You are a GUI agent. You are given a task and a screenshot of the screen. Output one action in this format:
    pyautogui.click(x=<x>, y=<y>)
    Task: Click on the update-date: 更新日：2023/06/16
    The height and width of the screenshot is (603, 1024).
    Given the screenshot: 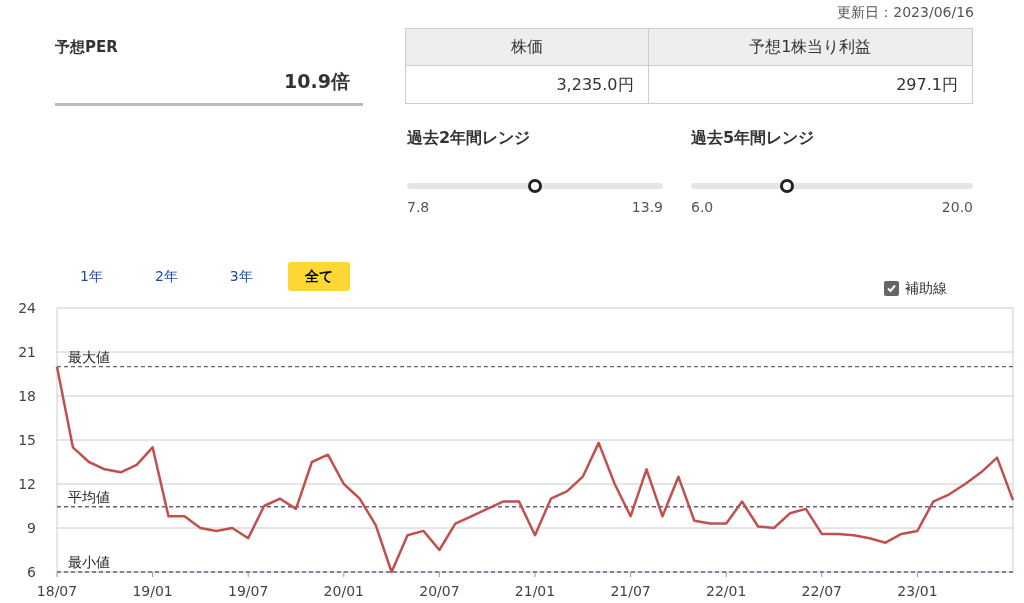 What is the action you would take?
    pyautogui.click(x=905, y=12)
    